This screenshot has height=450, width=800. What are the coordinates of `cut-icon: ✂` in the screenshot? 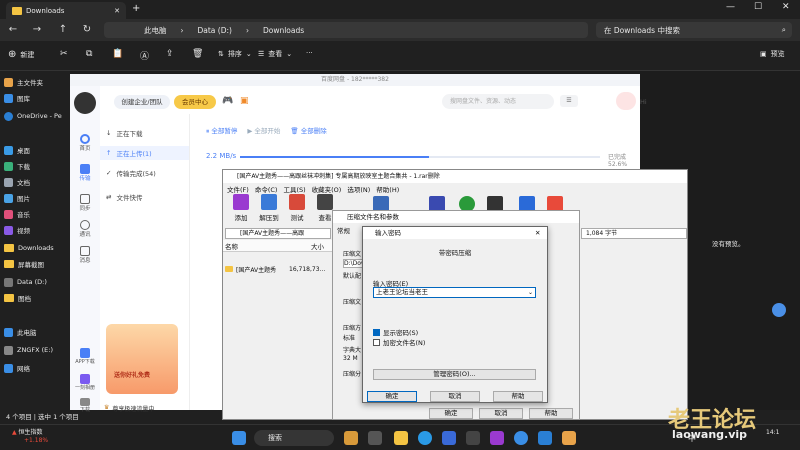 It's located at (64, 54).